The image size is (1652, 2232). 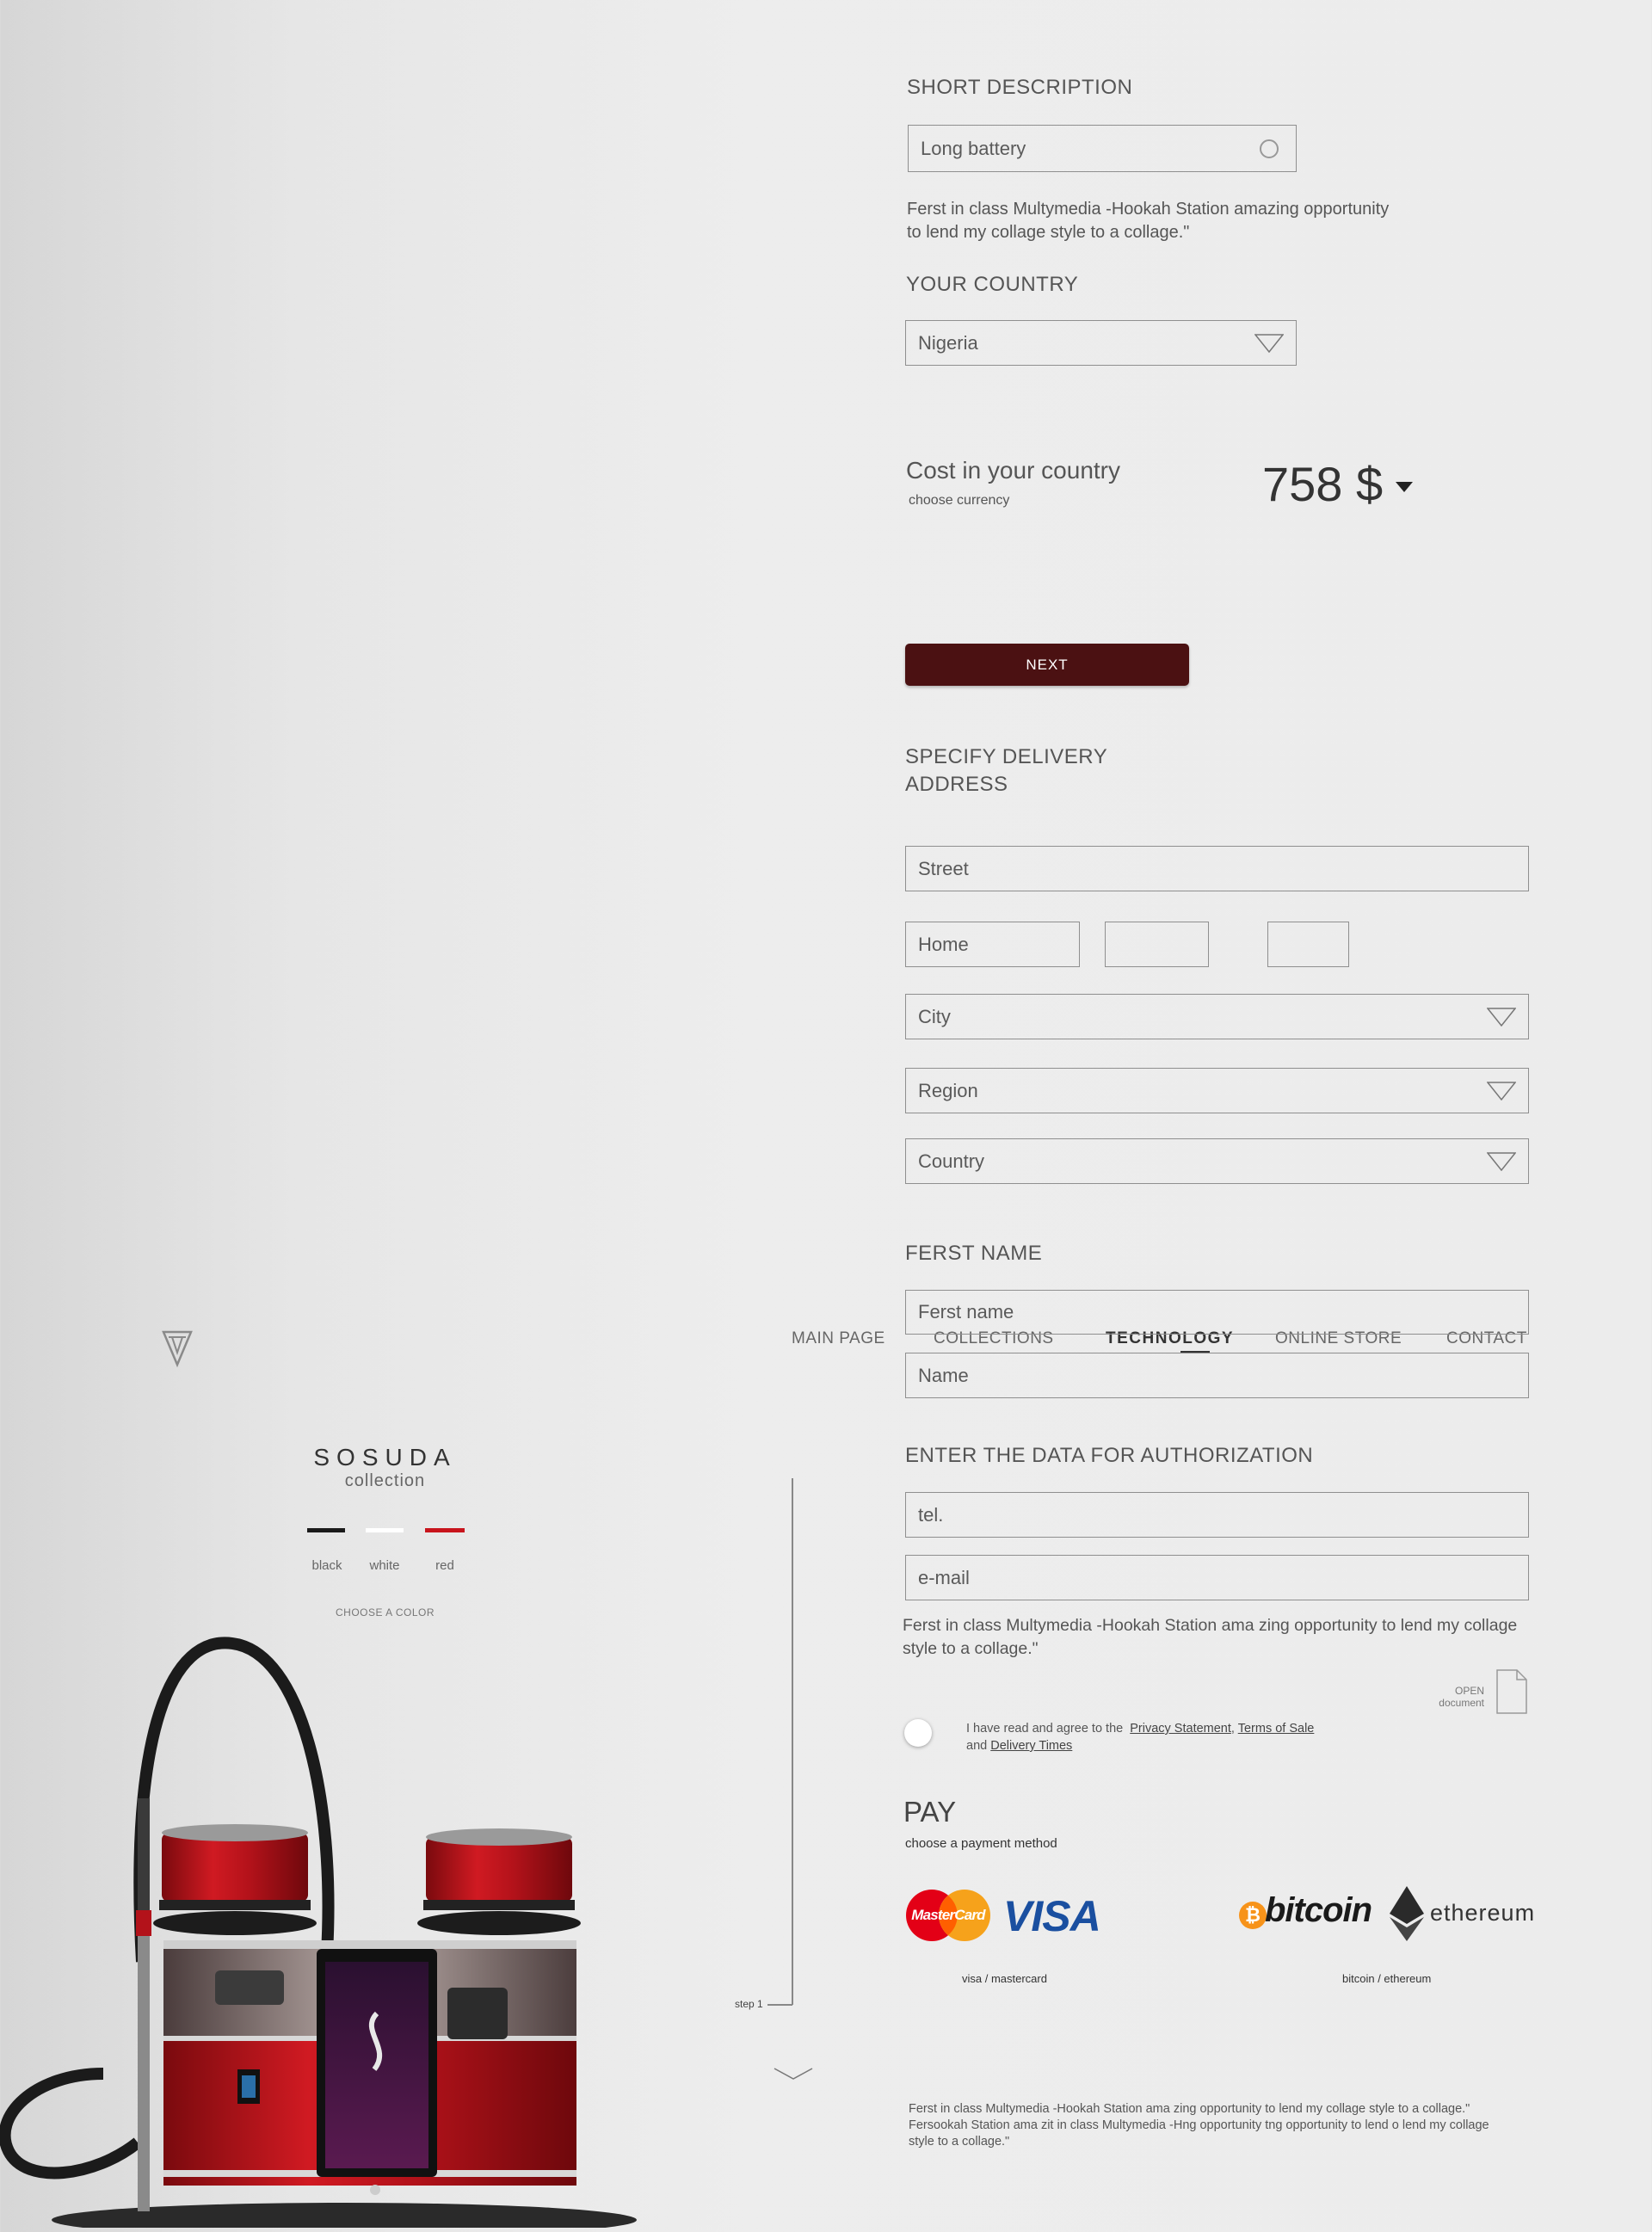 I want to click on card-caption: visa / mastercard, so click(x=1004, y=1978).